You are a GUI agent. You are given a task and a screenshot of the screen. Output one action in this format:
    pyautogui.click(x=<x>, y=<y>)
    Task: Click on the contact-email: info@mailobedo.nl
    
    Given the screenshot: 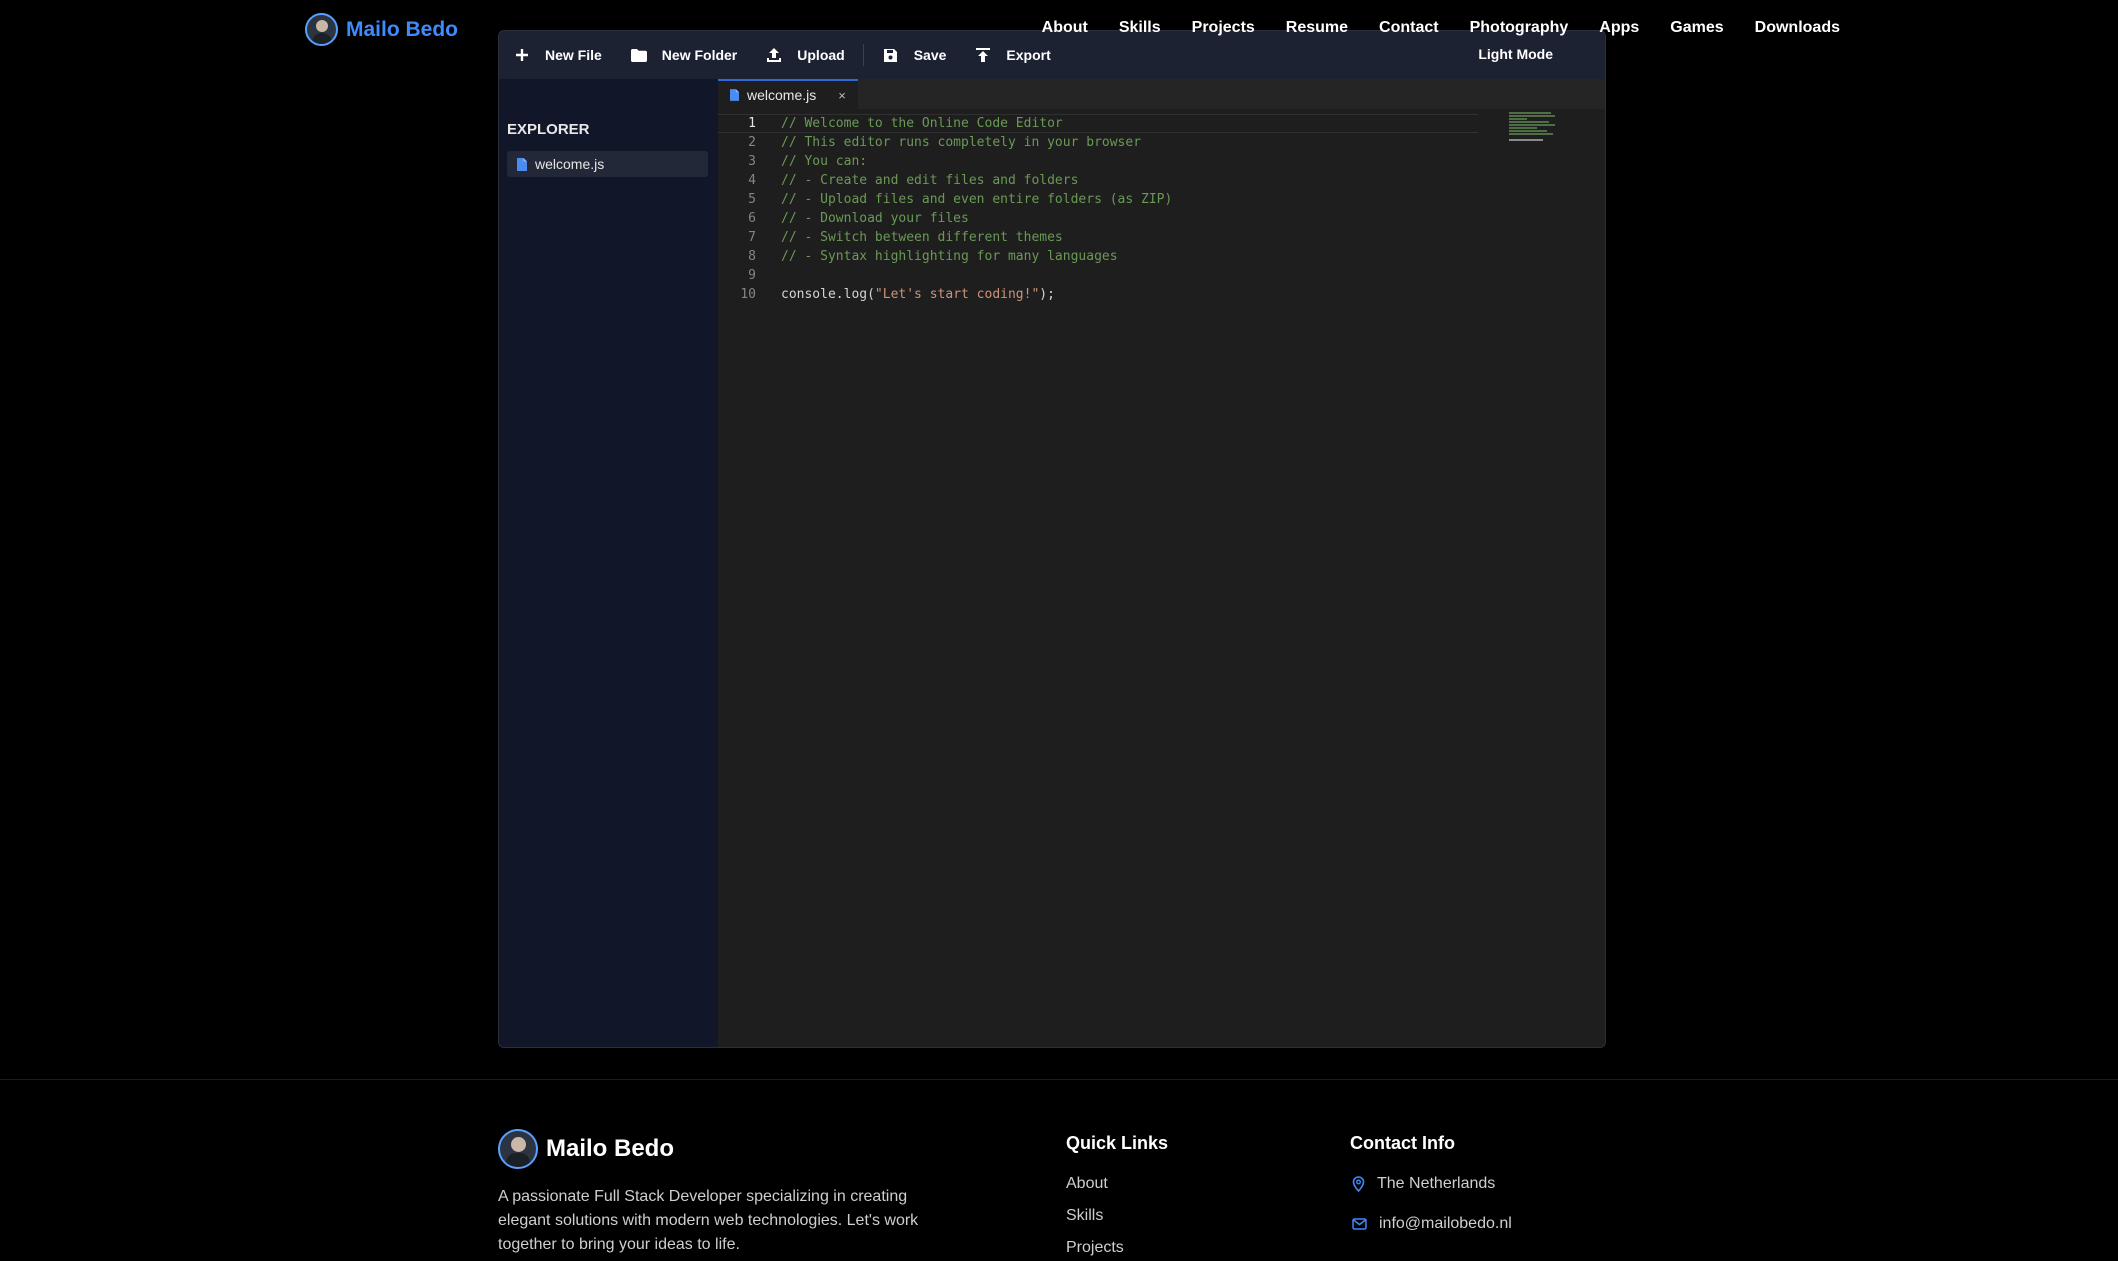 What is the action you would take?
    pyautogui.click(x=1432, y=1224)
    